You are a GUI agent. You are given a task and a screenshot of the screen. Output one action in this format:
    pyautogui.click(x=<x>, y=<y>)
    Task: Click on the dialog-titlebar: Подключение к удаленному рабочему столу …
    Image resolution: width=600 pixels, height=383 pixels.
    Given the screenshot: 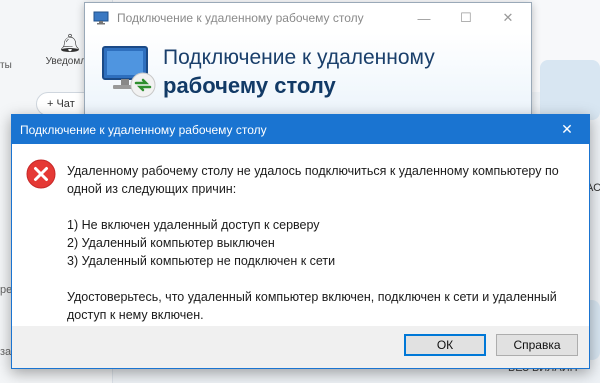 What is the action you would take?
    pyautogui.click(x=300, y=129)
    